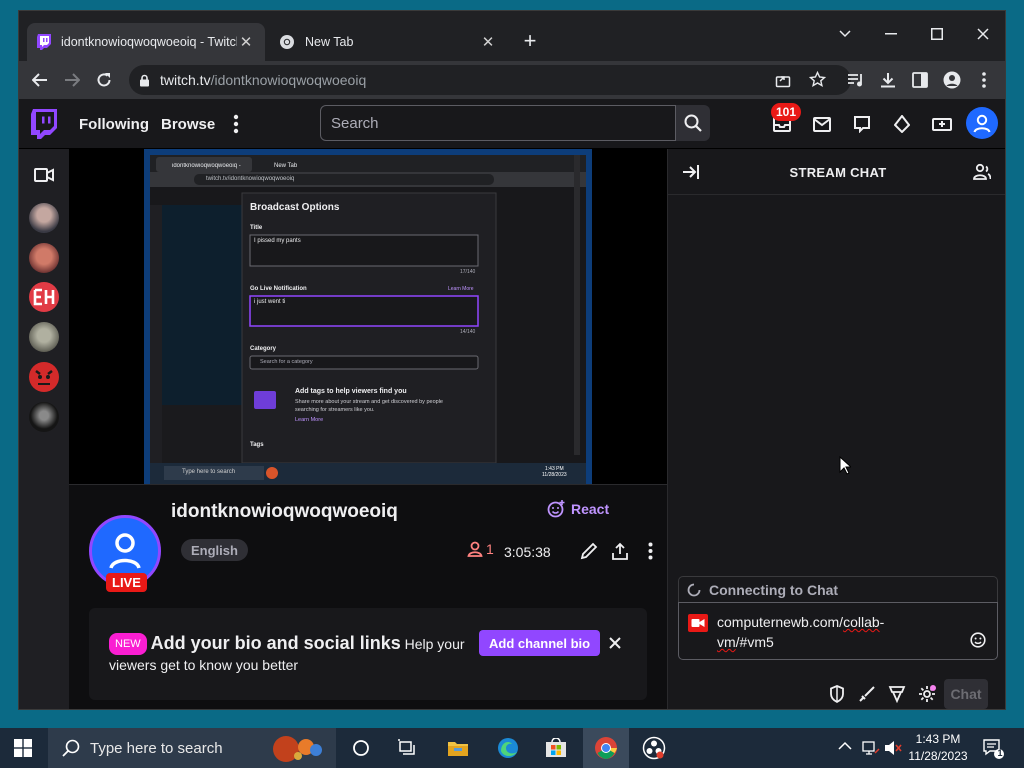 This screenshot has width=1024, height=768. I want to click on chrome-menu-icon, so click(984, 80).